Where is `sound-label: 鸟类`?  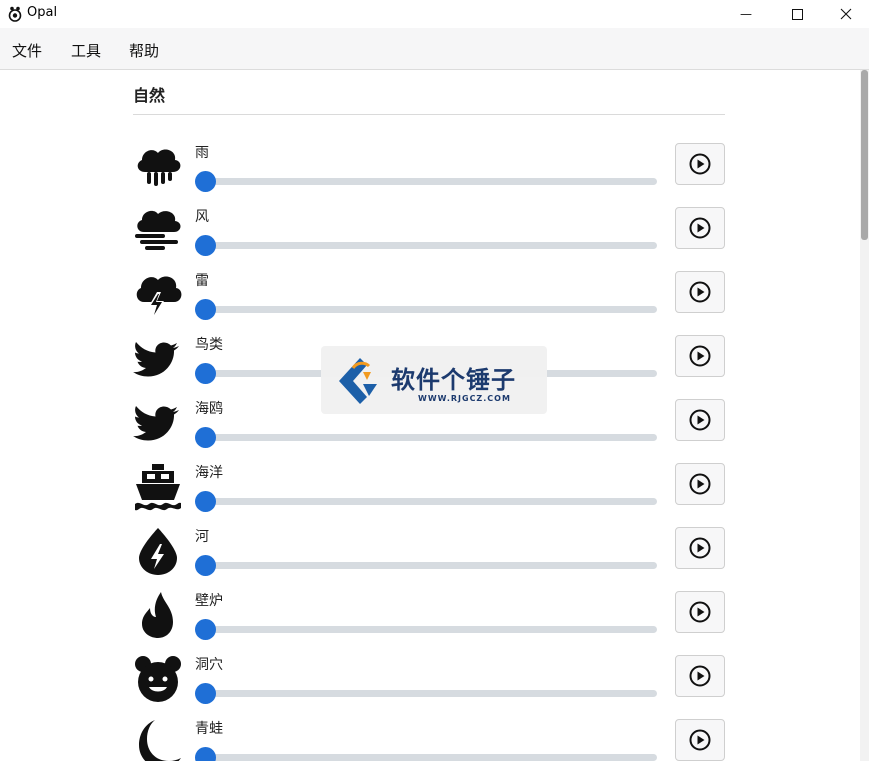 sound-label: 鸟类 is located at coordinates (209, 345).